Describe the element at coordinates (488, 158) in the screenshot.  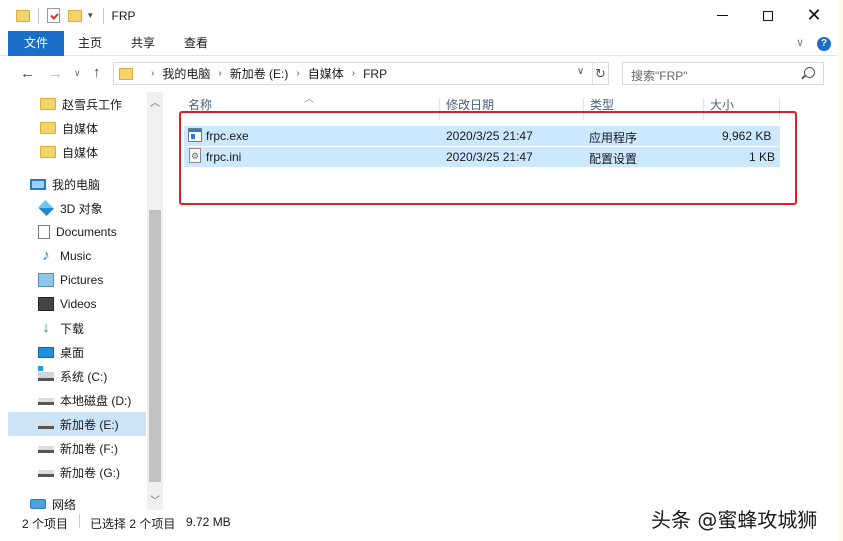
I see `highlight-annotation-box` at that location.